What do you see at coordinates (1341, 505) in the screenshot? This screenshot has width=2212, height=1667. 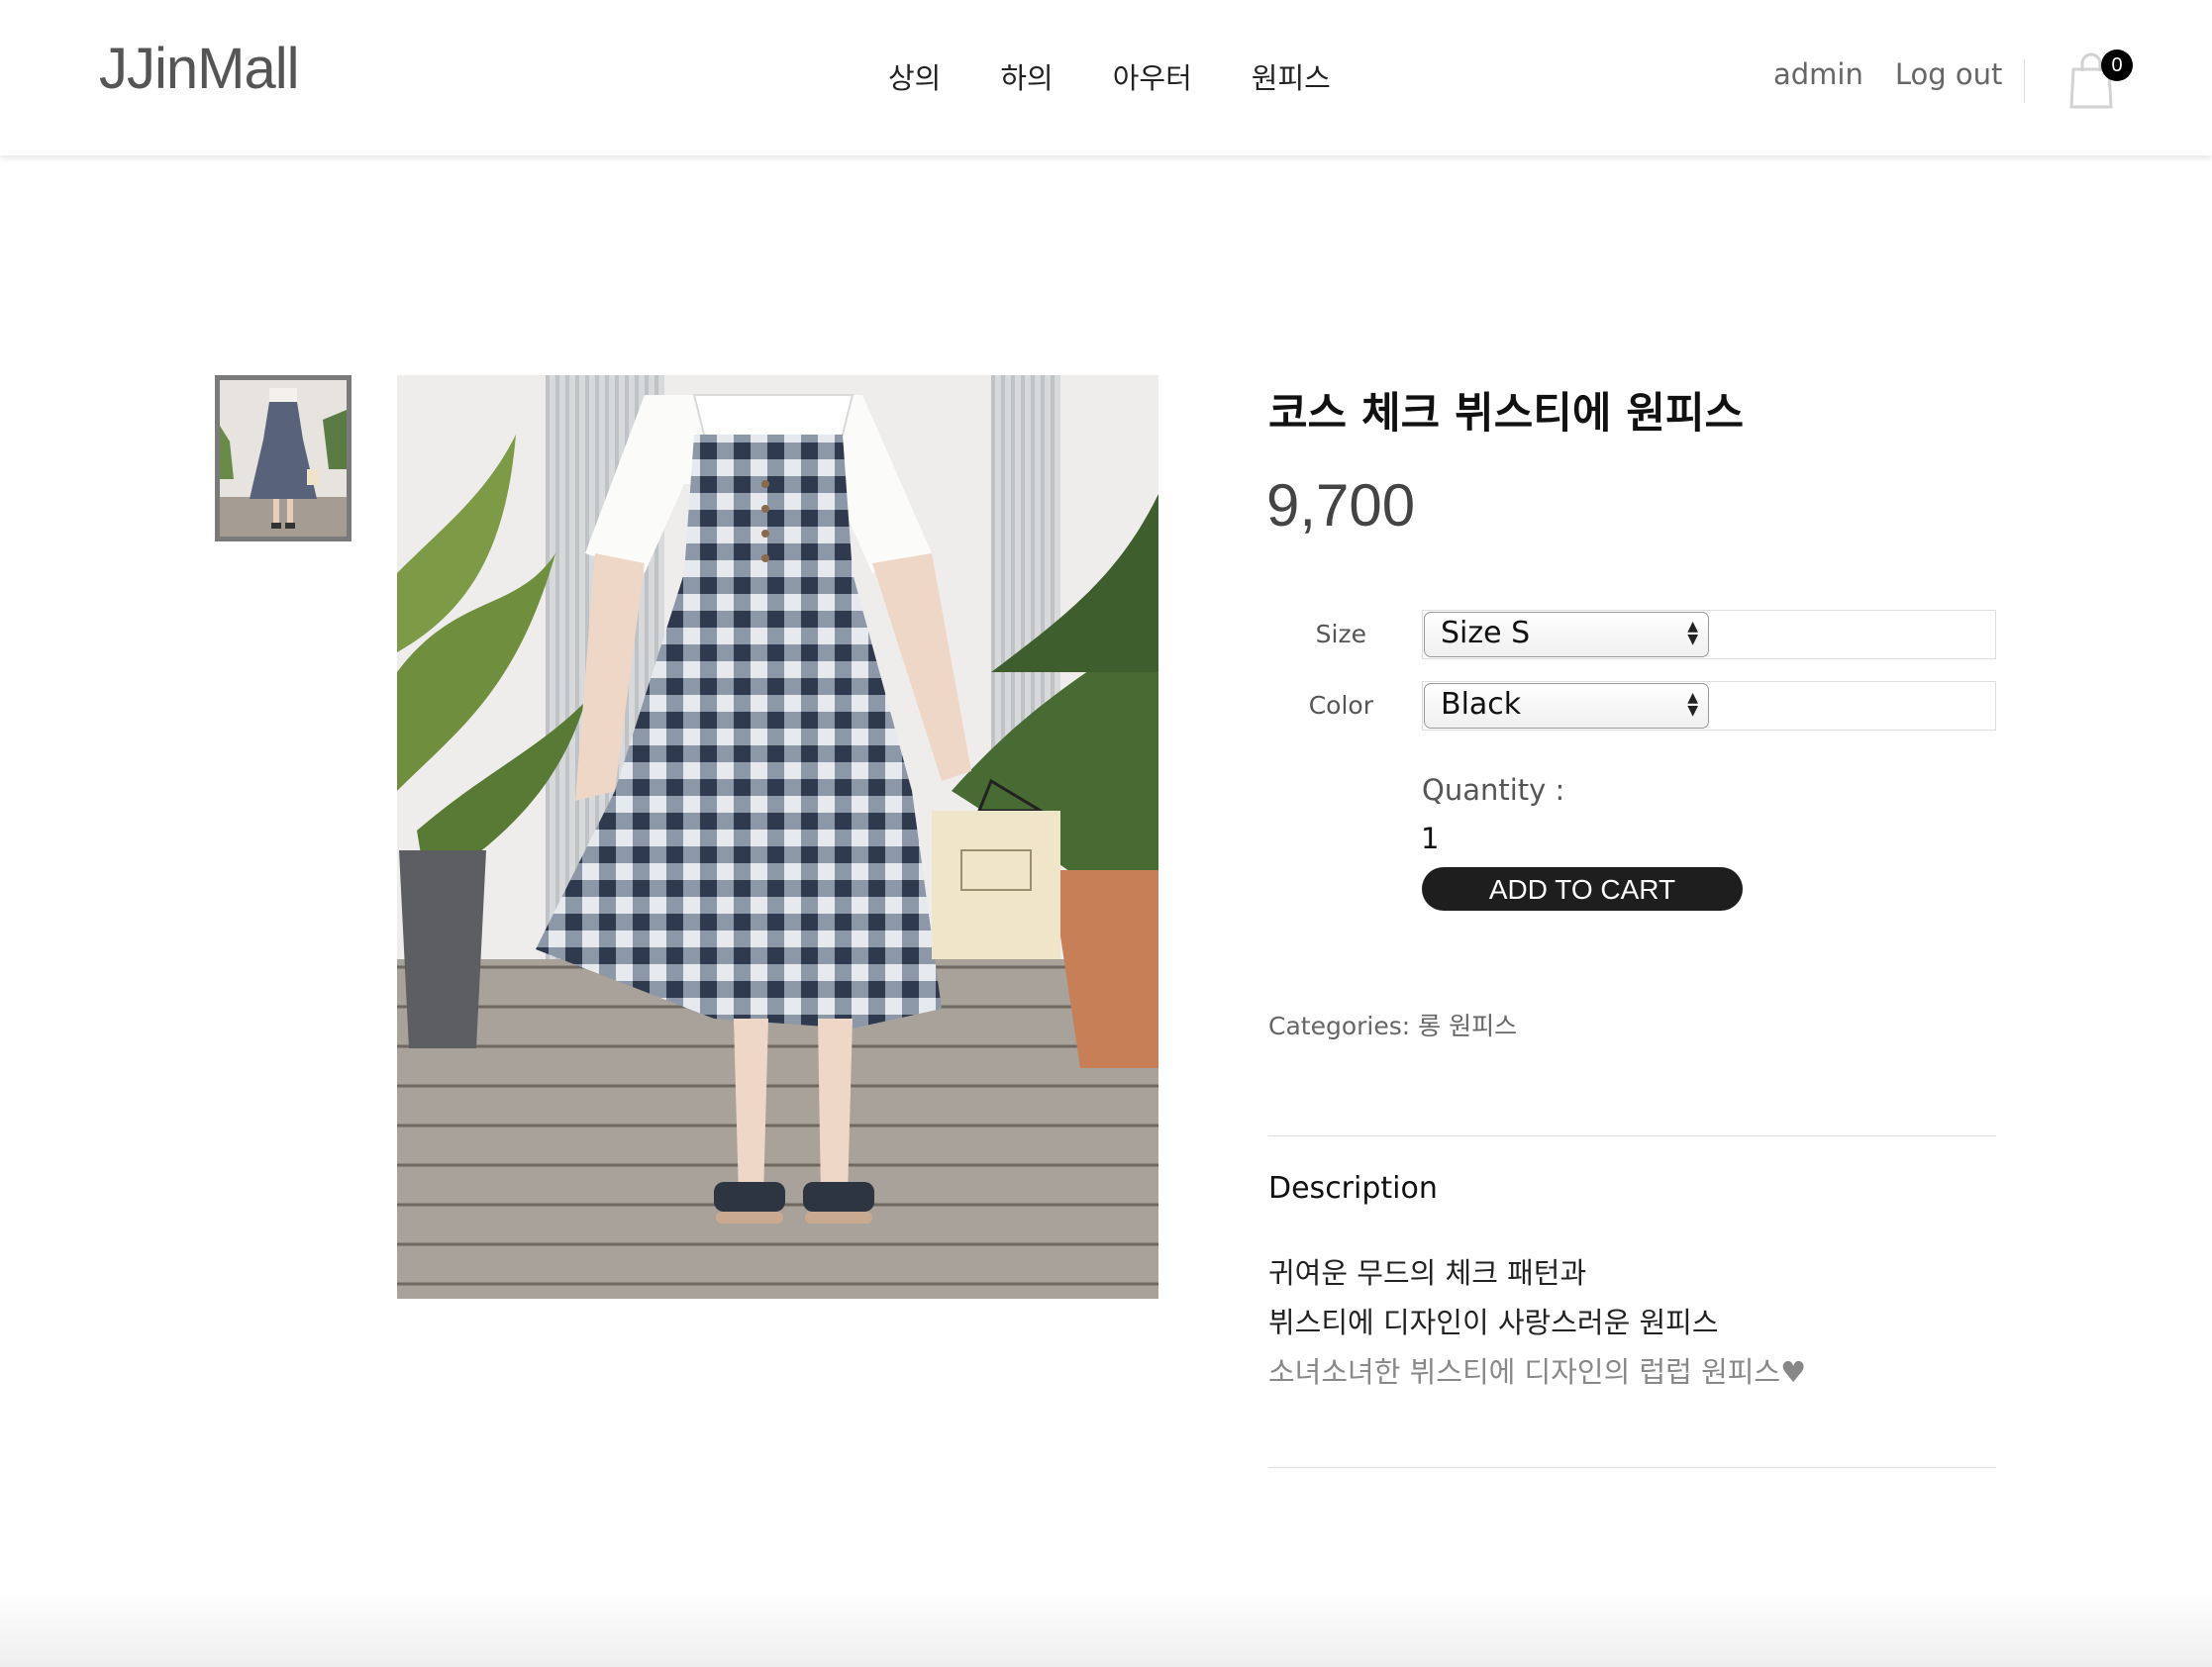 I see `product-price: 9,700` at bounding box center [1341, 505].